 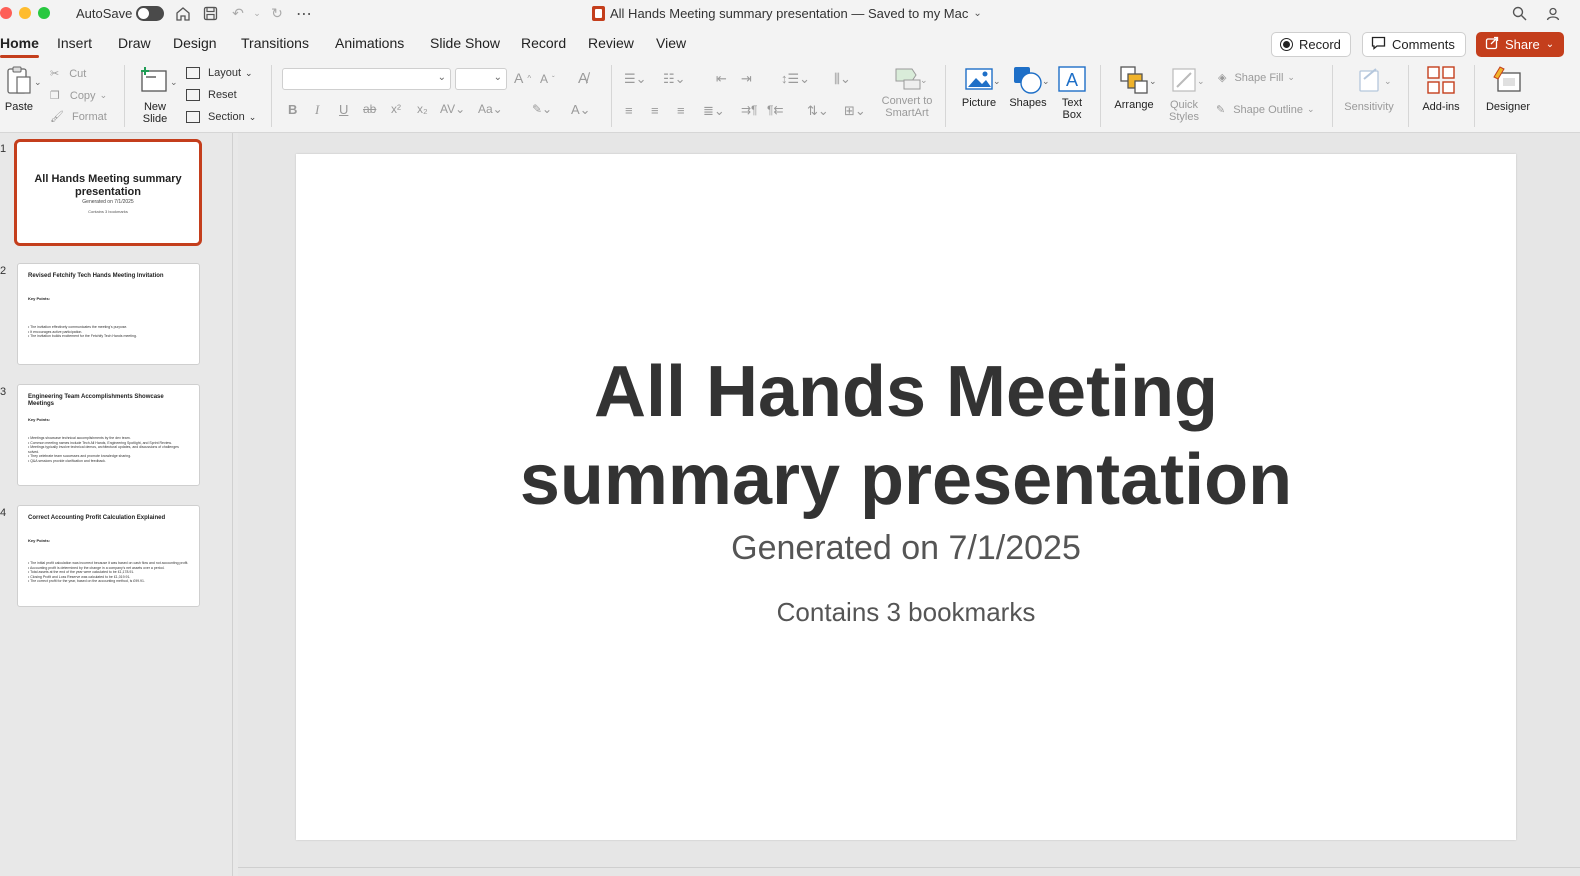 What do you see at coordinates (221, 117) in the screenshot?
I see `section-button: Section ⌄` at bounding box center [221, 117].